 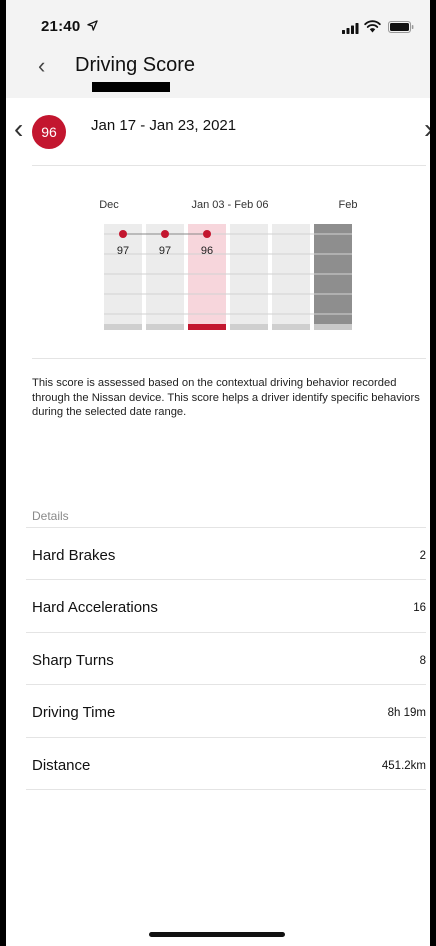 I want to click on detail-value: 8, so click(x=422, y=661).